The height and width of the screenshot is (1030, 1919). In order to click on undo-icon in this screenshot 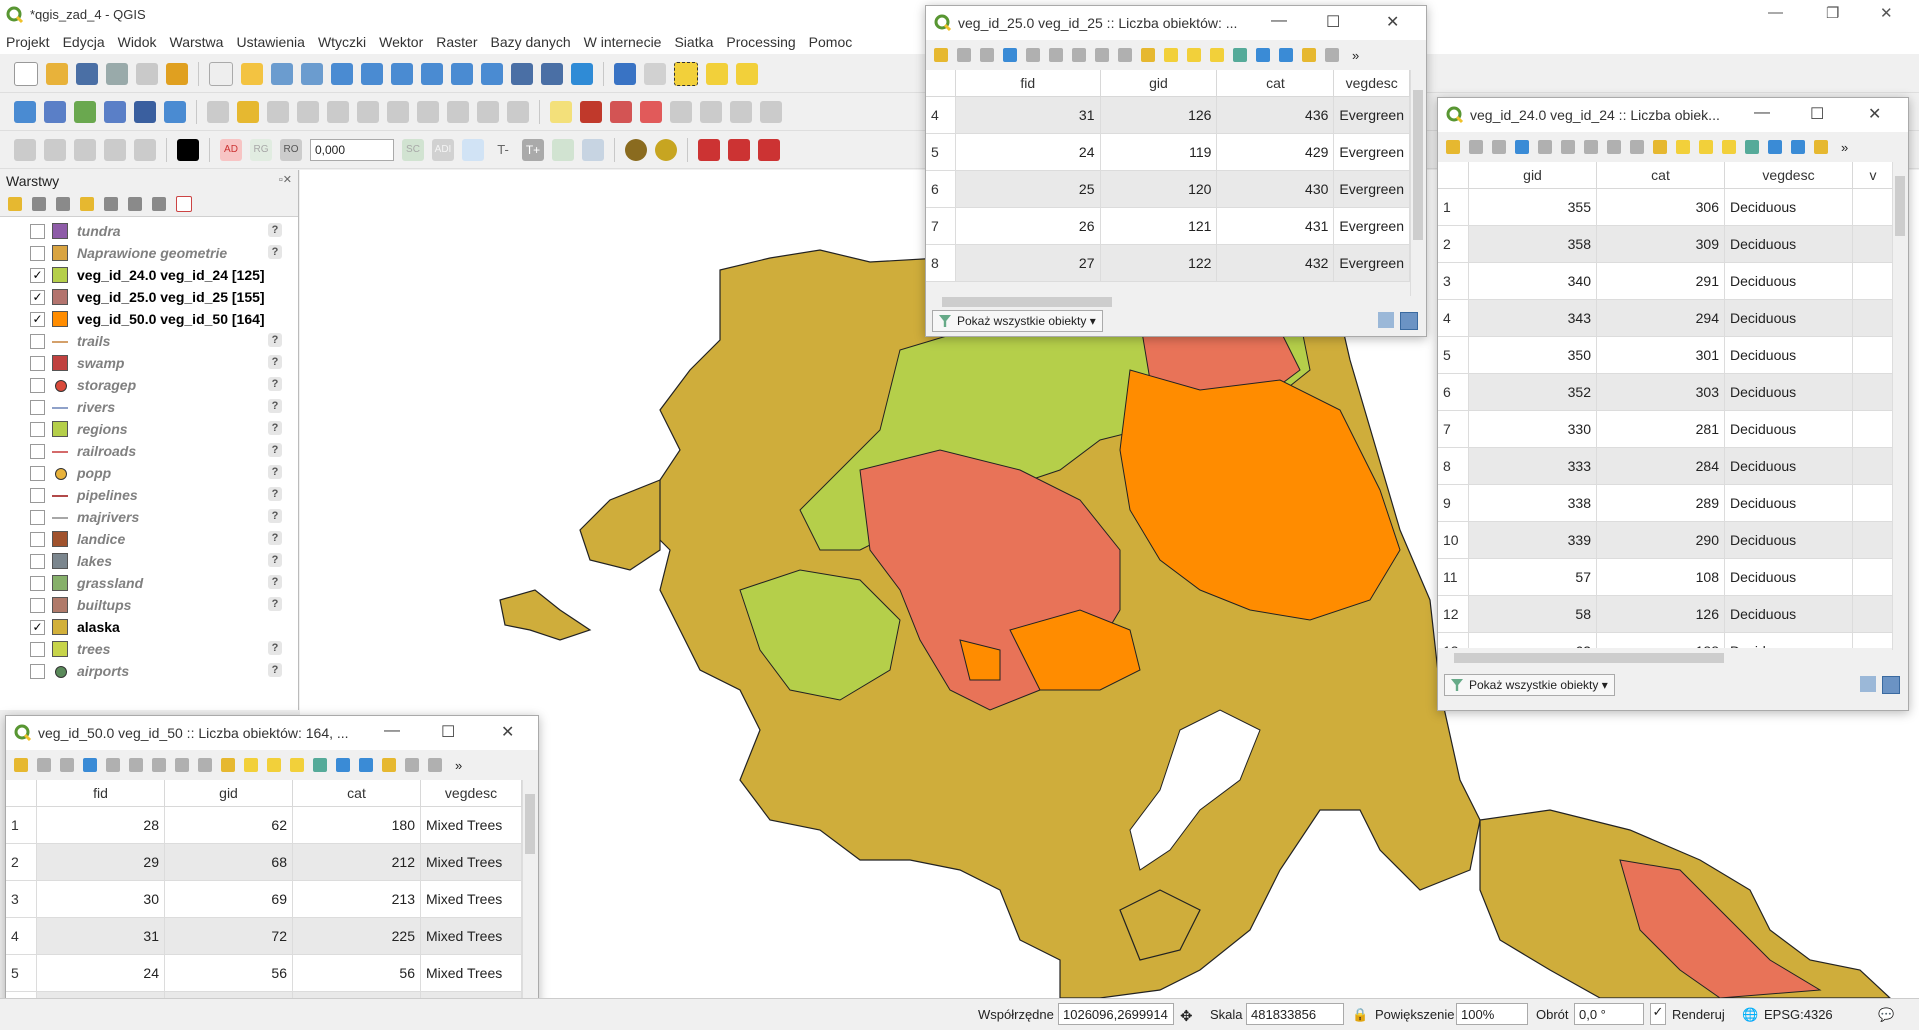, I will do `click(488, 111)`.